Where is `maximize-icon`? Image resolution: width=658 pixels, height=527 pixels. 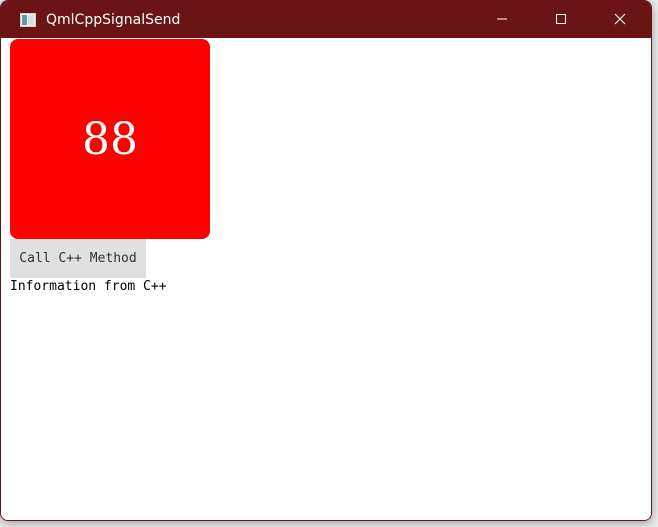
maximize-icon is located at coordinates (561, 19).